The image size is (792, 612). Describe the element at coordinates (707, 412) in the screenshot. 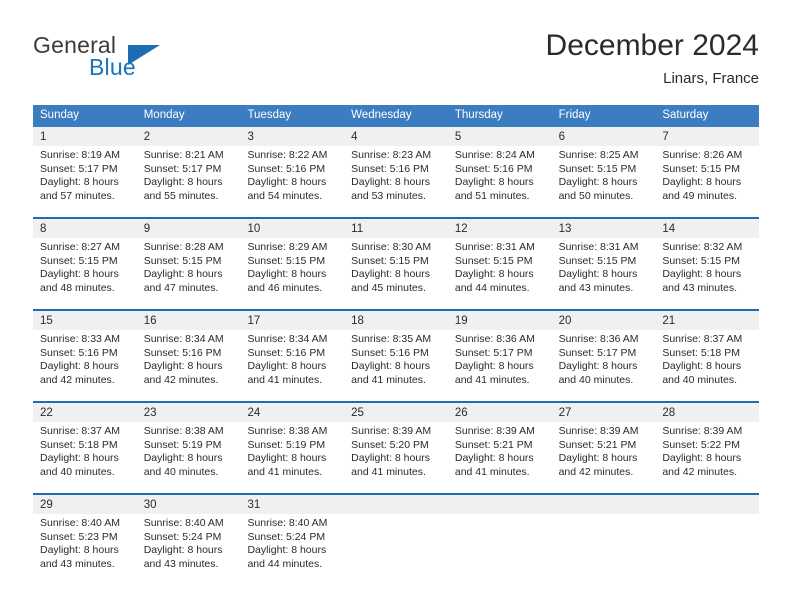

I see `day-number: 28` at that location.